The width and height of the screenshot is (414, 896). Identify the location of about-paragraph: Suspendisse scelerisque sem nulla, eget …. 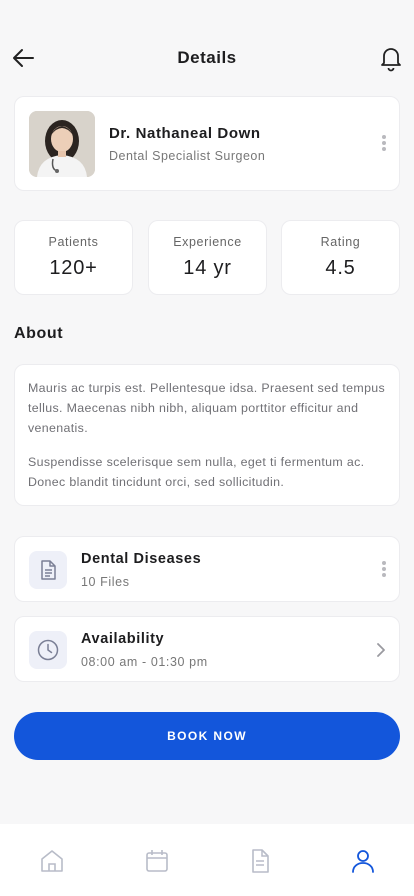
(196, 472).